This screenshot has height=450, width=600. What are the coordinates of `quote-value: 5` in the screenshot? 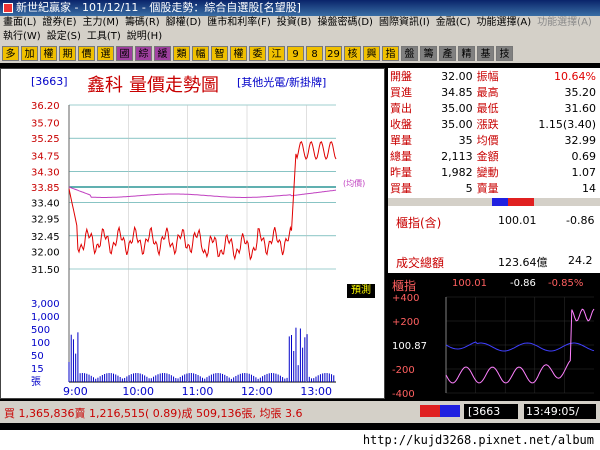 It's located at (469, 188).